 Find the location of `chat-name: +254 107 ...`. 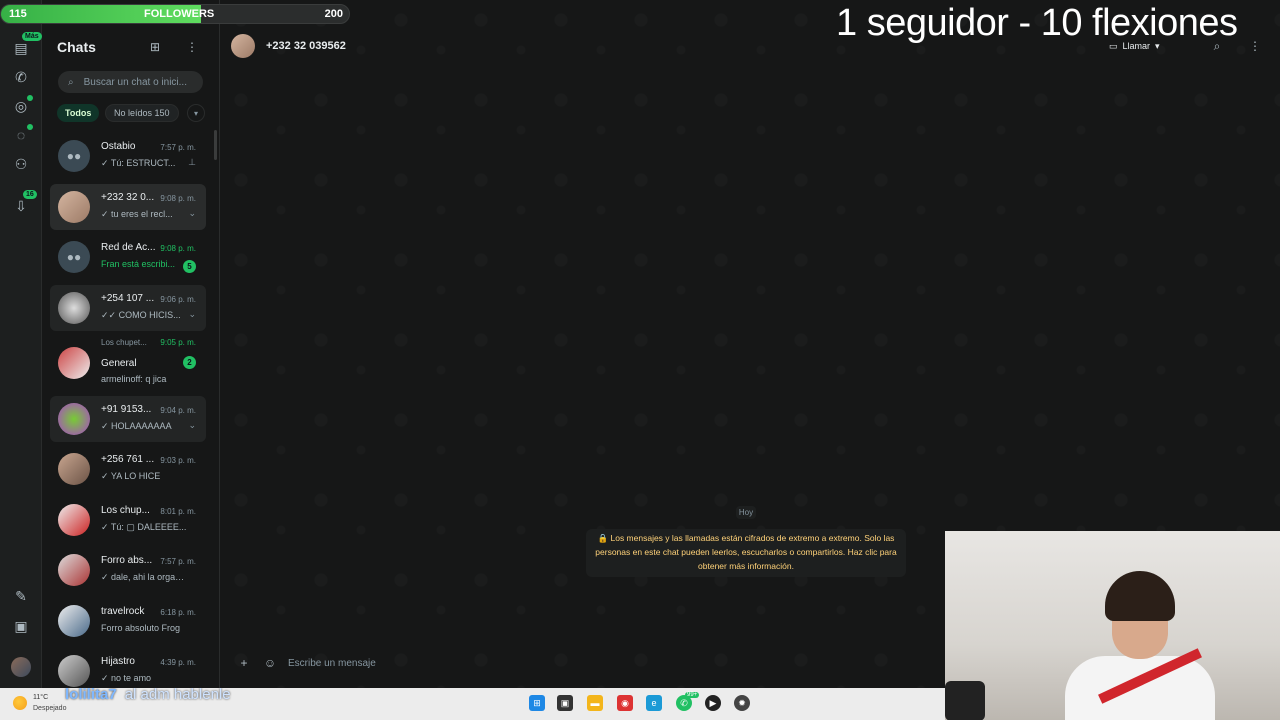

chat-name: +254 107 ... is located at coordinates (128, 298).